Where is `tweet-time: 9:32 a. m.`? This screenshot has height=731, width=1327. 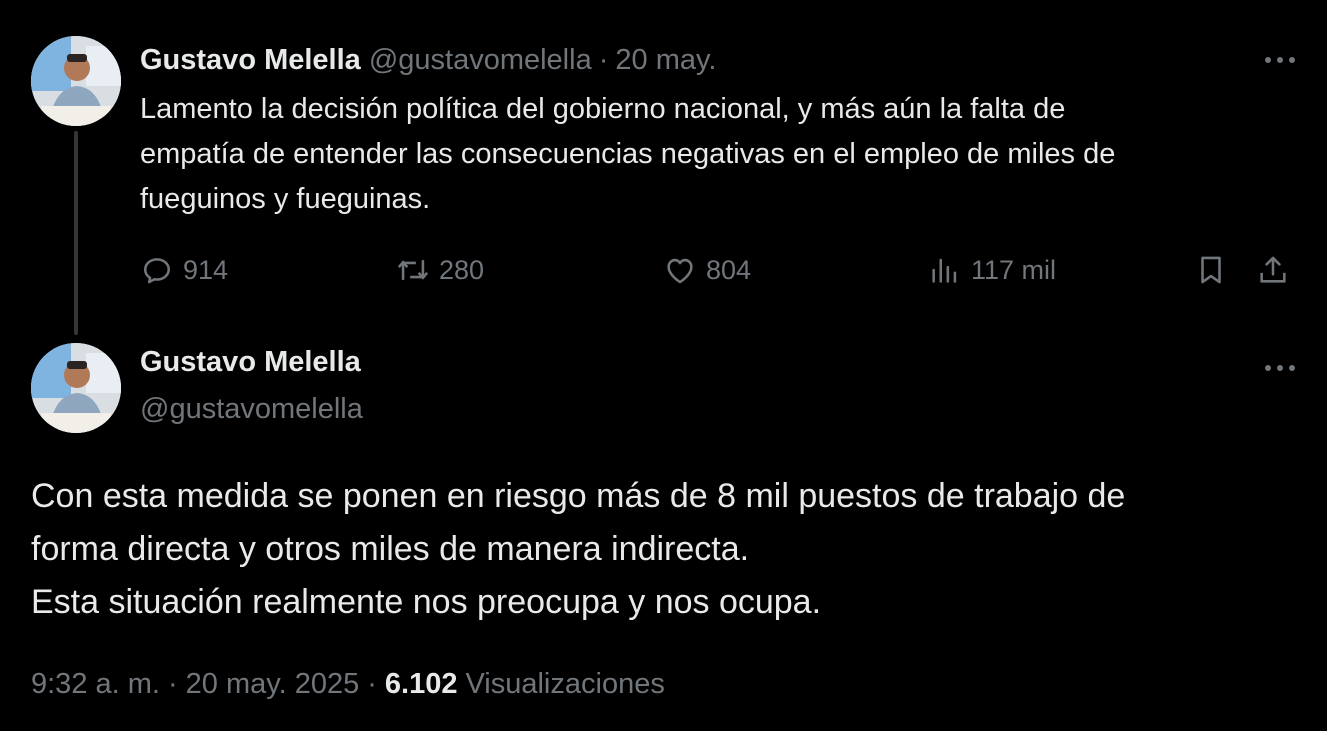 tweet-time: 9:32 a. m. is located at coordinates (95, 684).